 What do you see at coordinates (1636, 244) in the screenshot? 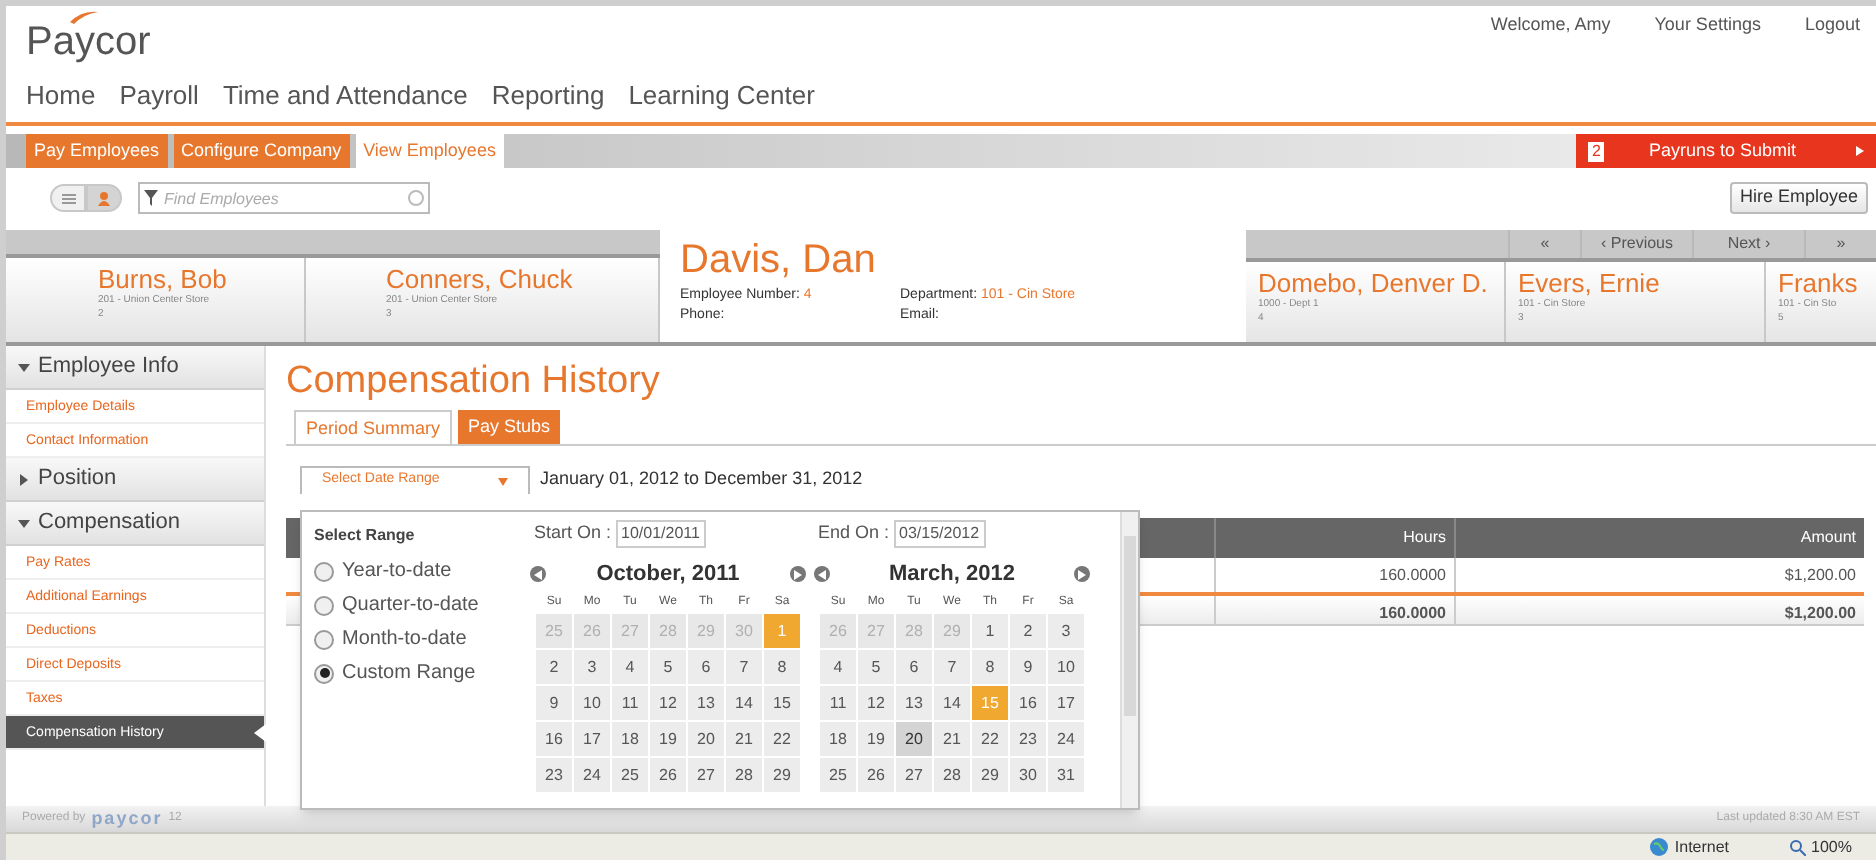
I see `pager-button: ‹ Previous` at bounding box center [1636, 244].